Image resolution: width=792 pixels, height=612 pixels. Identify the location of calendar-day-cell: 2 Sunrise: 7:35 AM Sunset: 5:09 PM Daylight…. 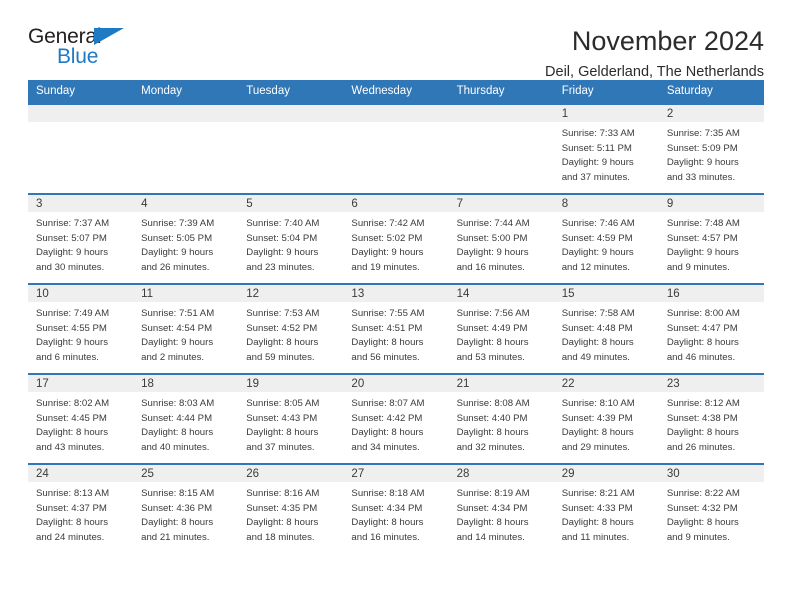
(711, 148).